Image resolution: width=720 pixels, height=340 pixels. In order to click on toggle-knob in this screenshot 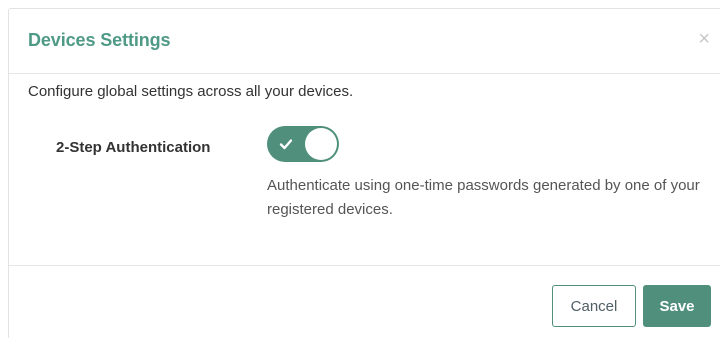, I will do `click(321, 144)`.